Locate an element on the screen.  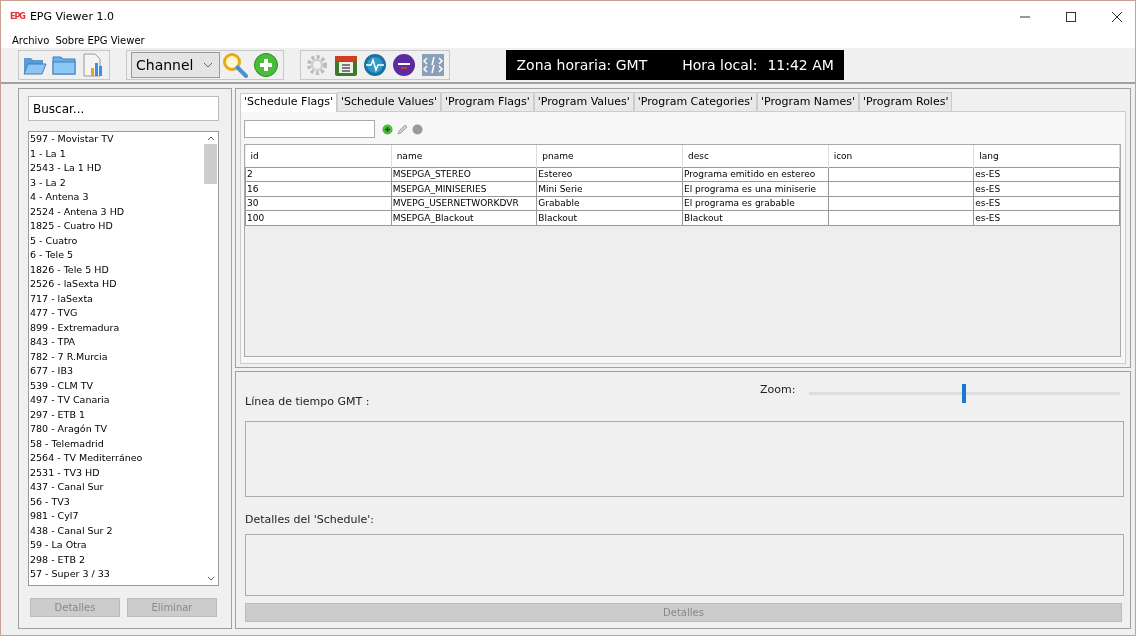
tab: 'Schedule Values' is located at coordinates (388, 101).